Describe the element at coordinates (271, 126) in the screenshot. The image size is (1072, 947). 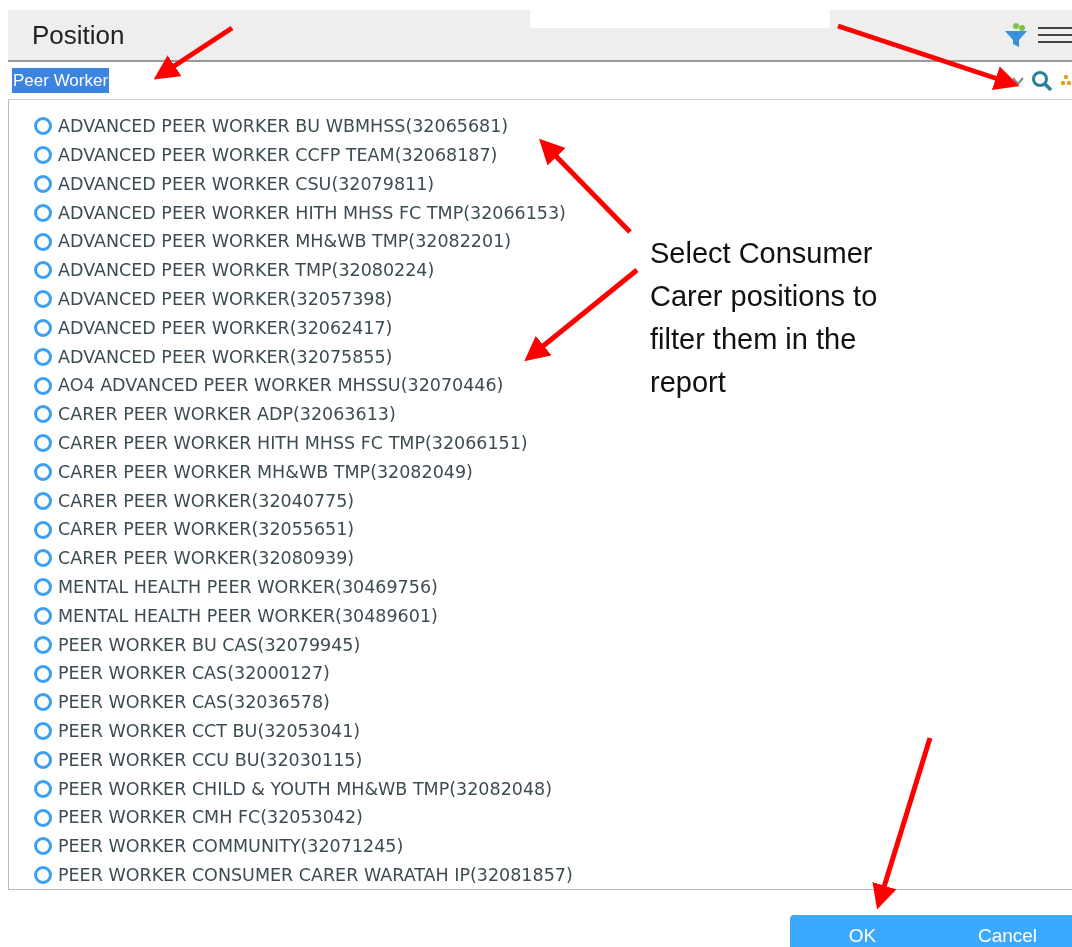
I see `position-option: ADVANCED PEER WORKER BU WBMHSS(32065681)` at that location.